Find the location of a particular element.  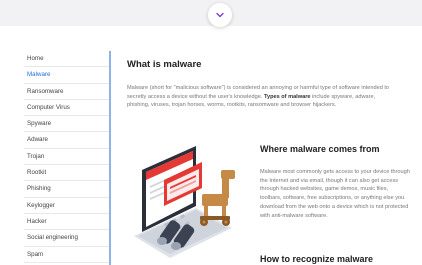

sidebar-item-spam: Spam is located at coordinates (66, 255).